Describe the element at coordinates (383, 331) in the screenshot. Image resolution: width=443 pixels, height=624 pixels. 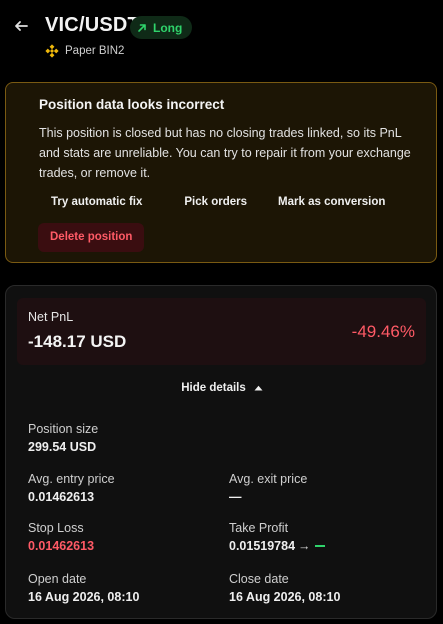
I see `net-pnl-percent: -49.46%` at that location.